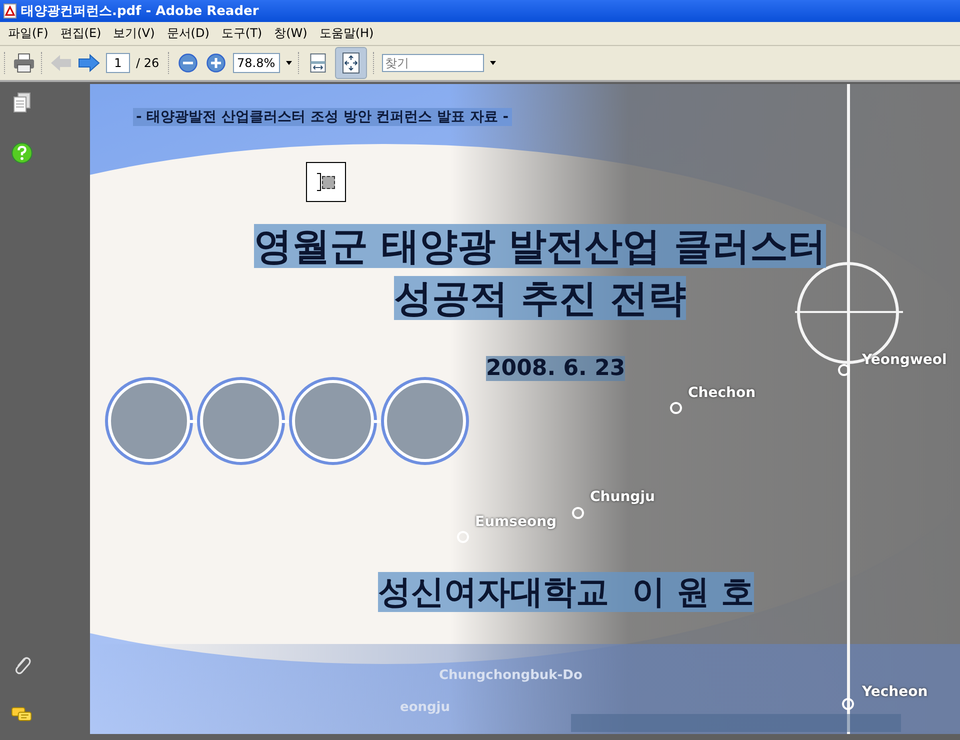  Describe the element at coordinates (722, 393) in the screenshot. I see `map-label: Chechon` at that location.